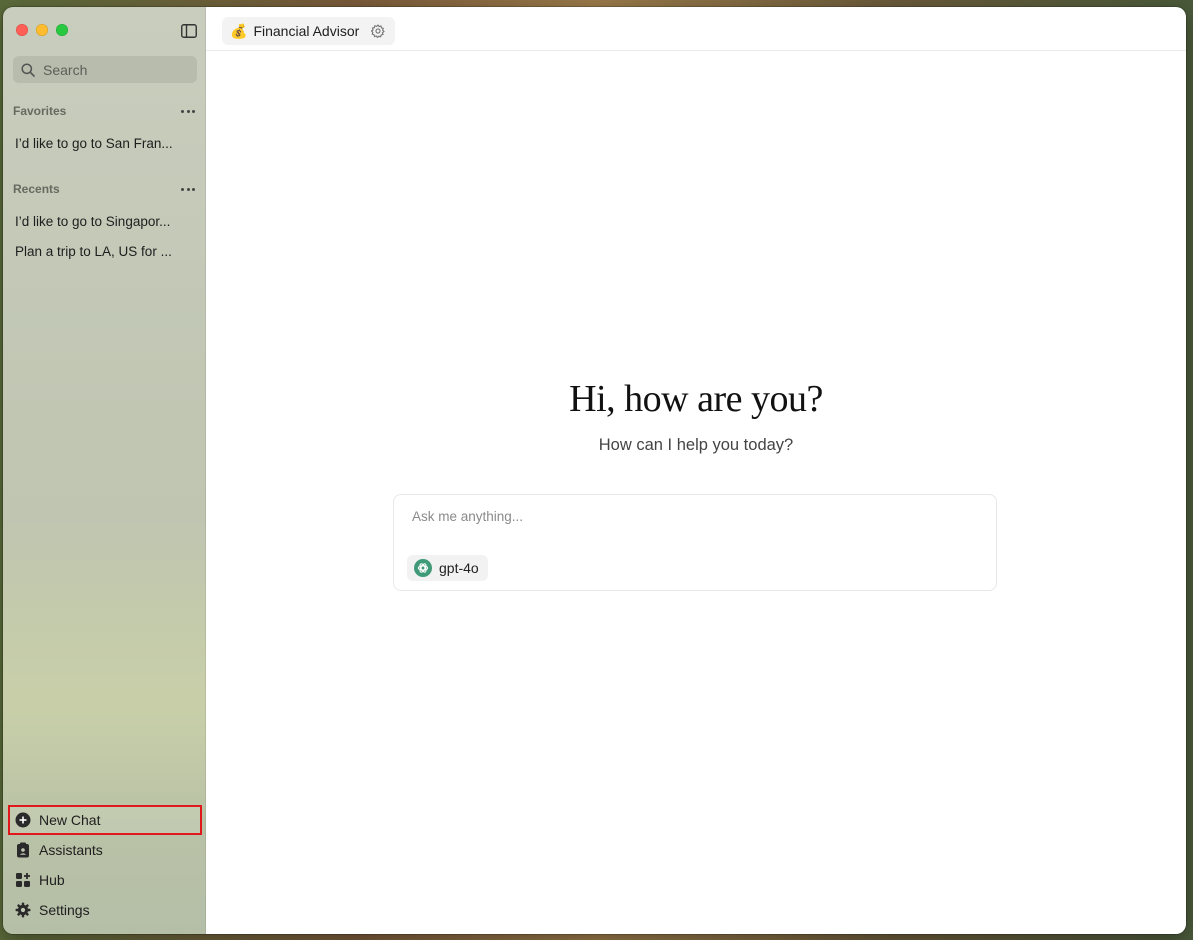 This screenshot has height=940, width=1193. Describe the element at coordinates (22, 30) in the screenshot. I see `close-window-button` at that location.